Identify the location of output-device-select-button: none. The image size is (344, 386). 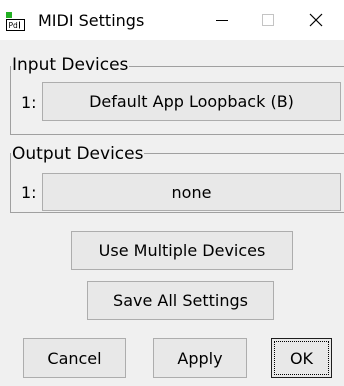
(191, 192).